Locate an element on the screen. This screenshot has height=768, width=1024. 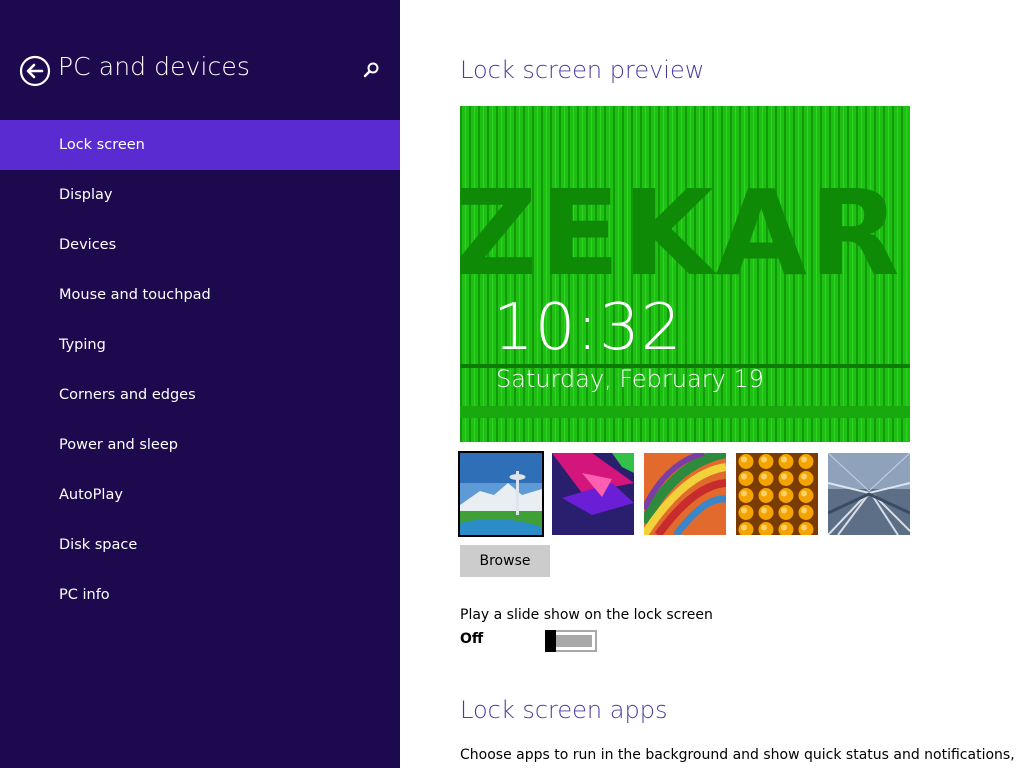
sidebar-item-display: Display is located at coordinates (200, 195).